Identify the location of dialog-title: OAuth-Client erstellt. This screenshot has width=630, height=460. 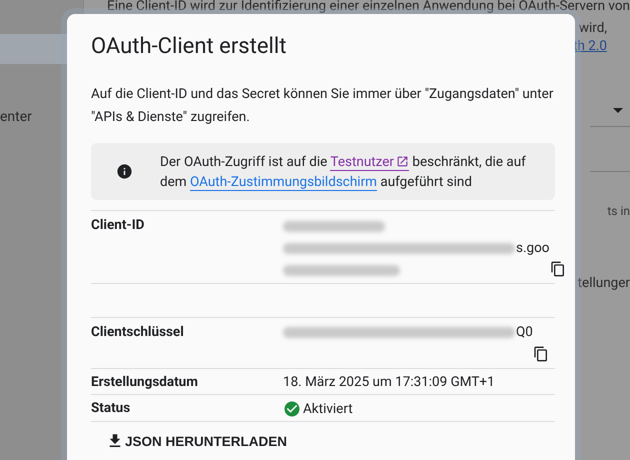
(189, 47).